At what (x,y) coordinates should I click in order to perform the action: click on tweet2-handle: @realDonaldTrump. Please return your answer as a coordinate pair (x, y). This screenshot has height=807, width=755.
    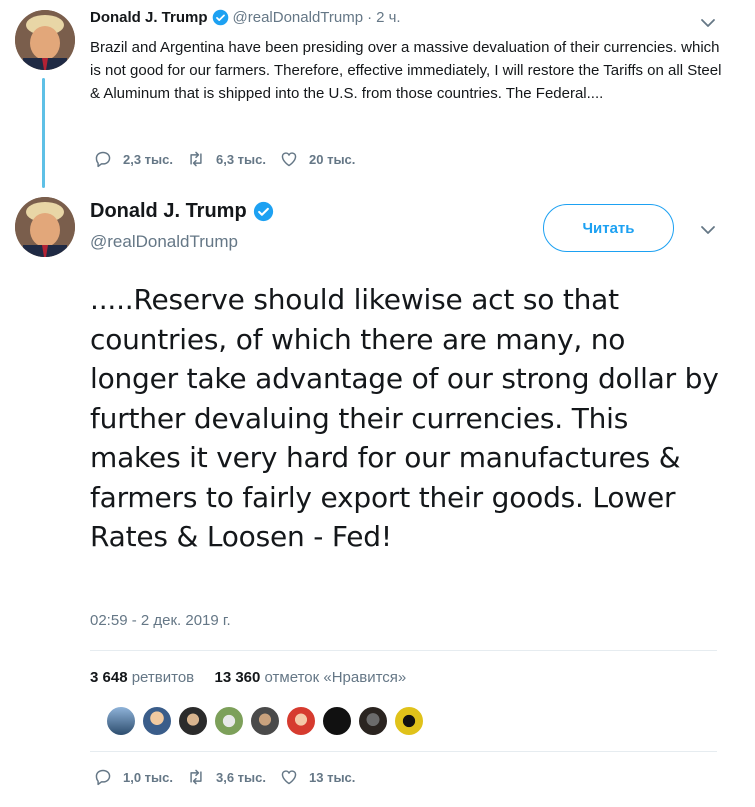
    Looking at the image, I should click on (164, 242).